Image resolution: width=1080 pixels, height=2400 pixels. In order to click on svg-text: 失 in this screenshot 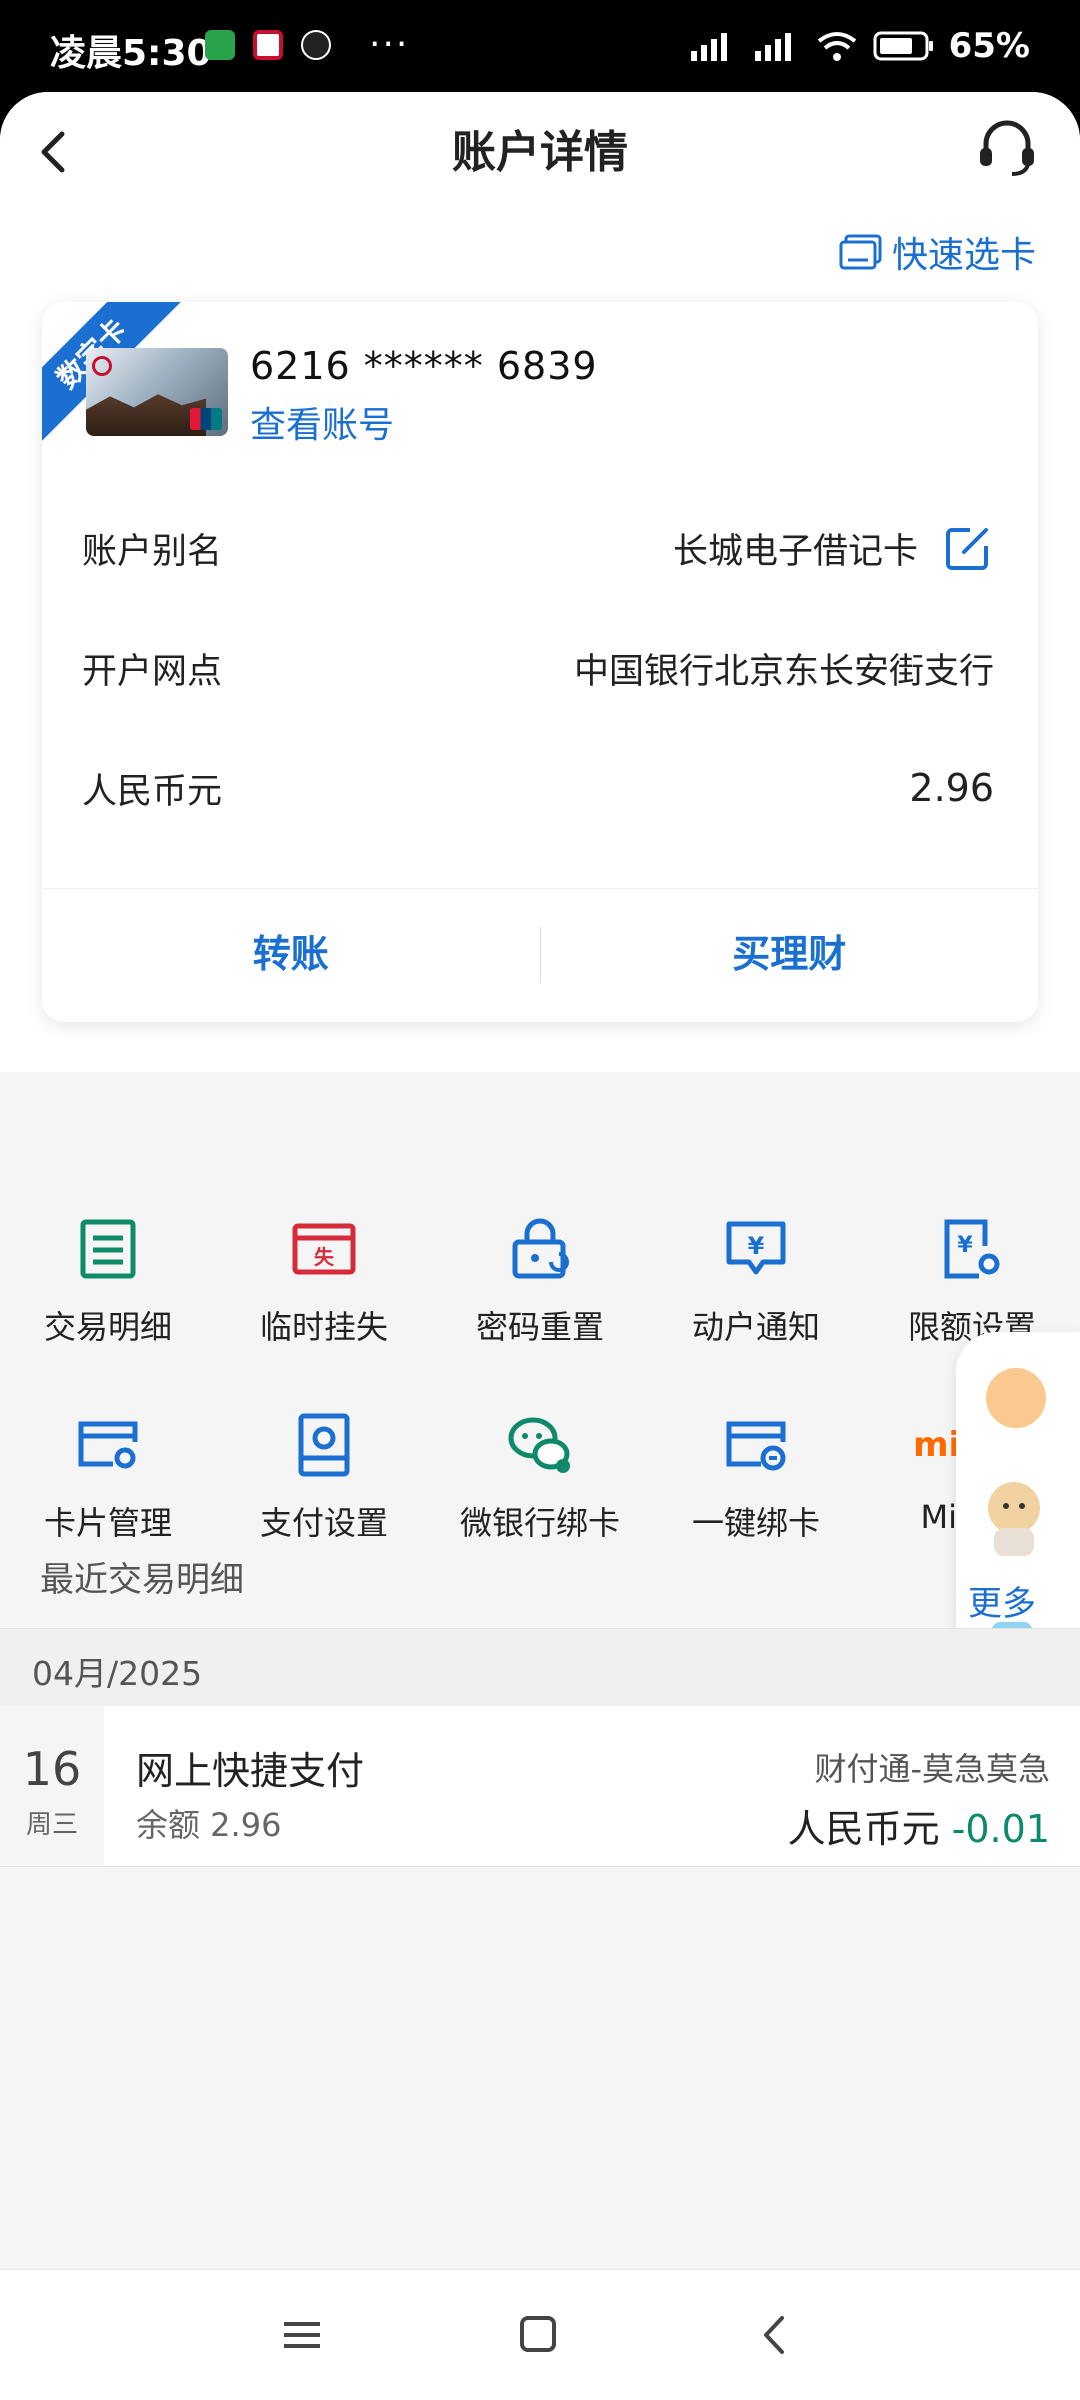, I will do `click(324, 1257)`.